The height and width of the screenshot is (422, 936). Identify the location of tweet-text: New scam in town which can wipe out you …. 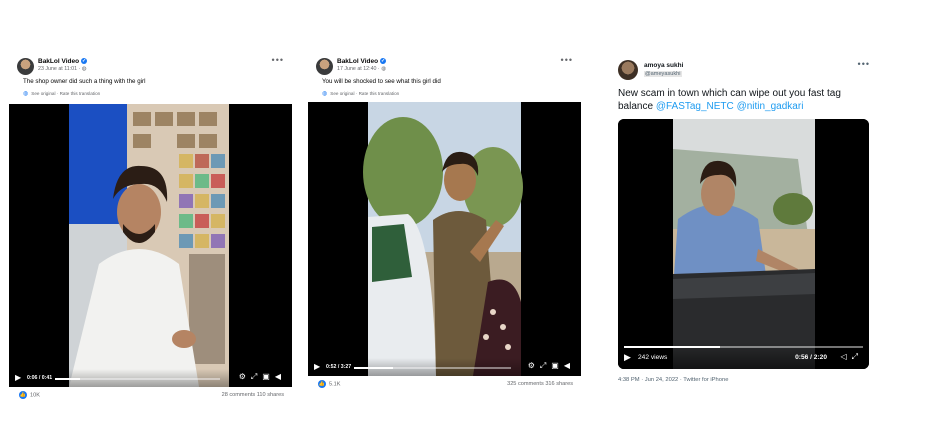
(740, 100).